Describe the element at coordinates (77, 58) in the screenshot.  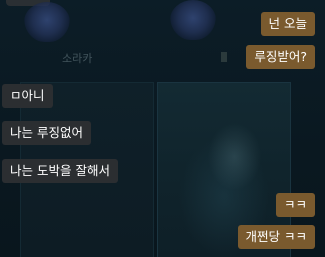
I see `rank-label: 소라카` at that location.